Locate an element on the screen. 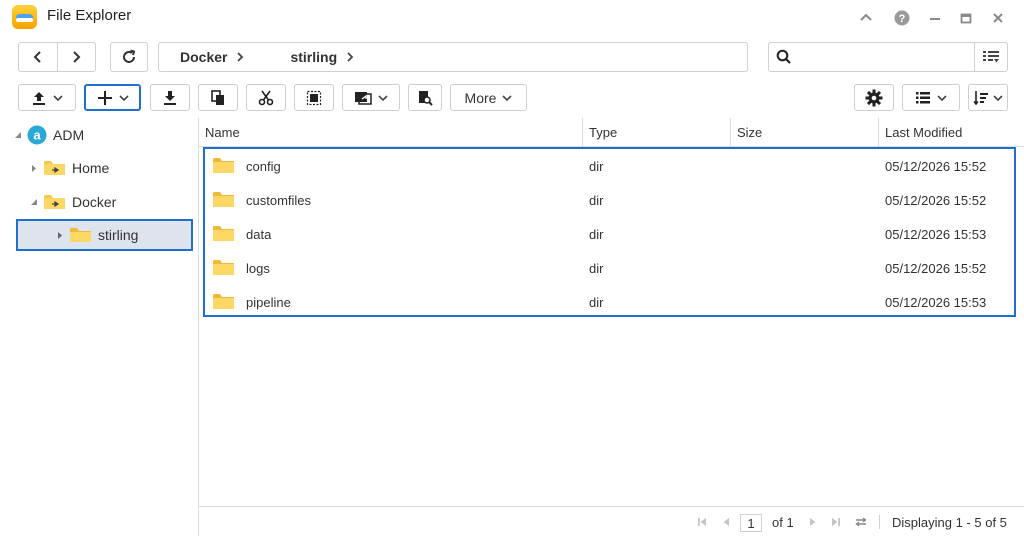 This screenshot has height=536, width=1024. search-icon is located at coordinates (783, 57).